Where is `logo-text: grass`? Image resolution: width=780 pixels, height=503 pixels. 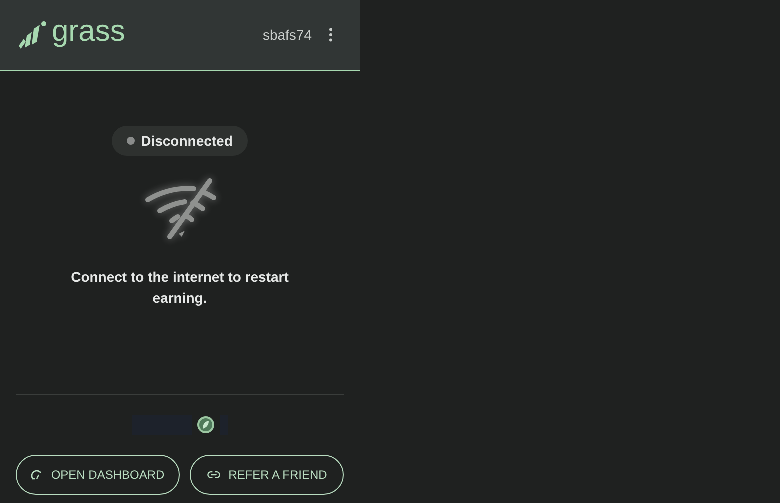 logo-text: grass is located at coordinates (89, 33).